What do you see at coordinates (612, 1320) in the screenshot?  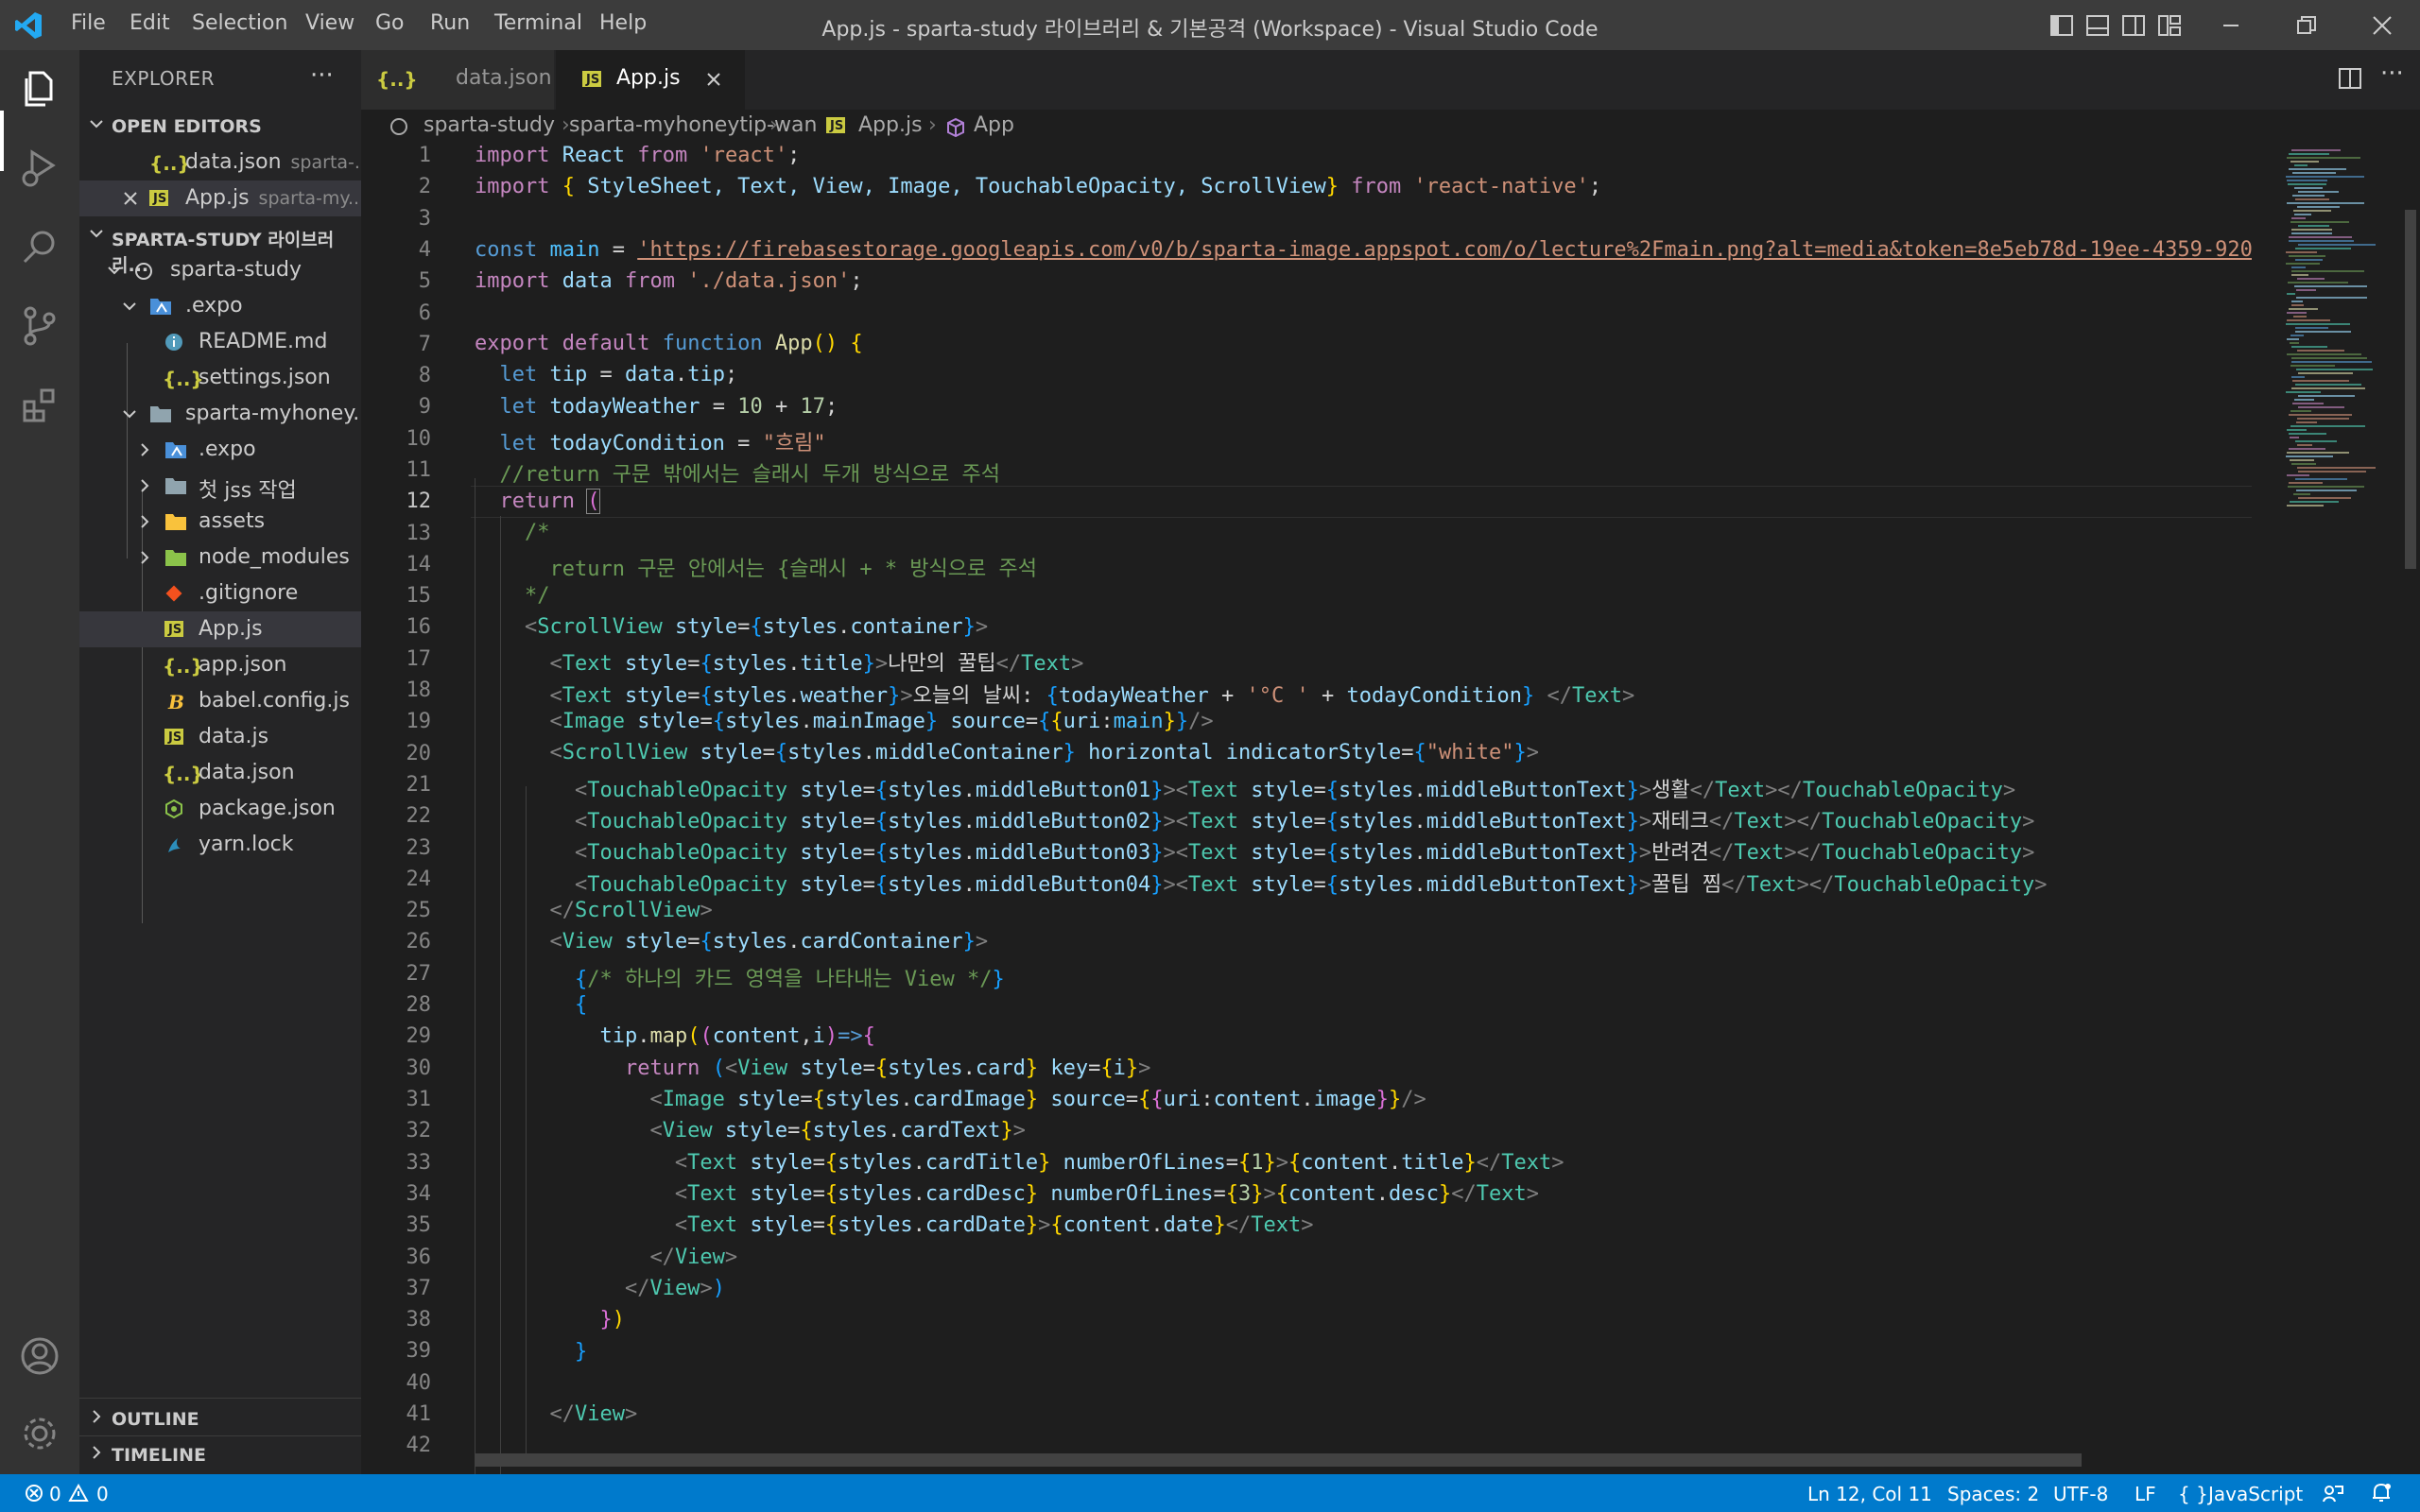 I see `code-line: })` at bounding box center [612, 1320].